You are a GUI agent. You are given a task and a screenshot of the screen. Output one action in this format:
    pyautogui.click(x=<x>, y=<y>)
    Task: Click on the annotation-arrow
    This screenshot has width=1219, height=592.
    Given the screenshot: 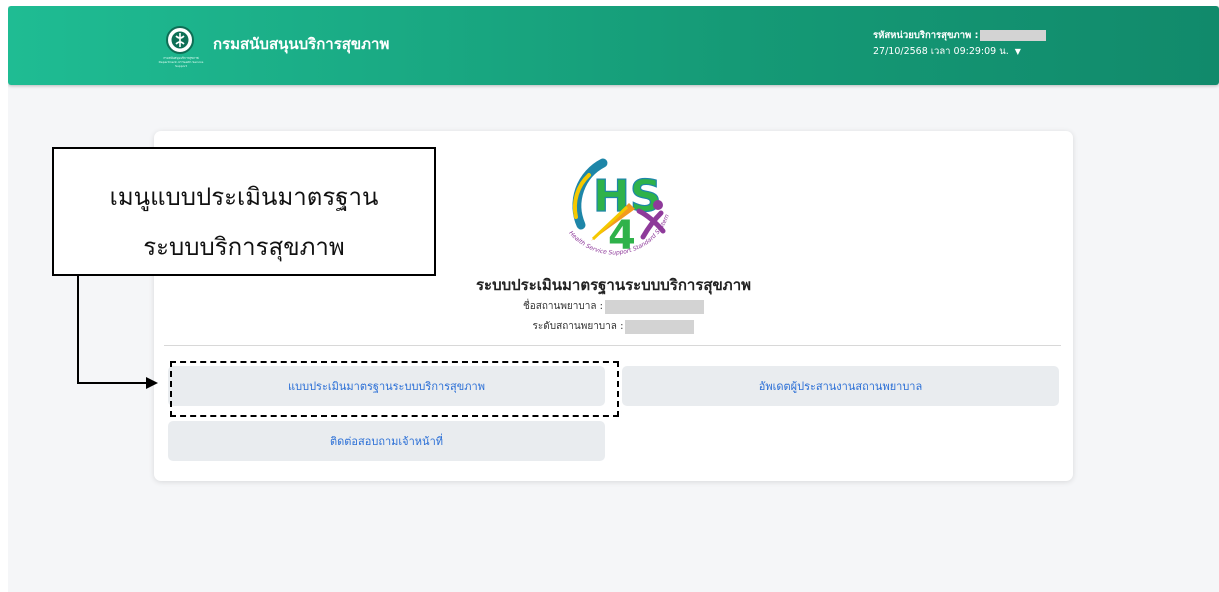 What is the action you would take?
    pyautogui.click(x=117, y=332)
    